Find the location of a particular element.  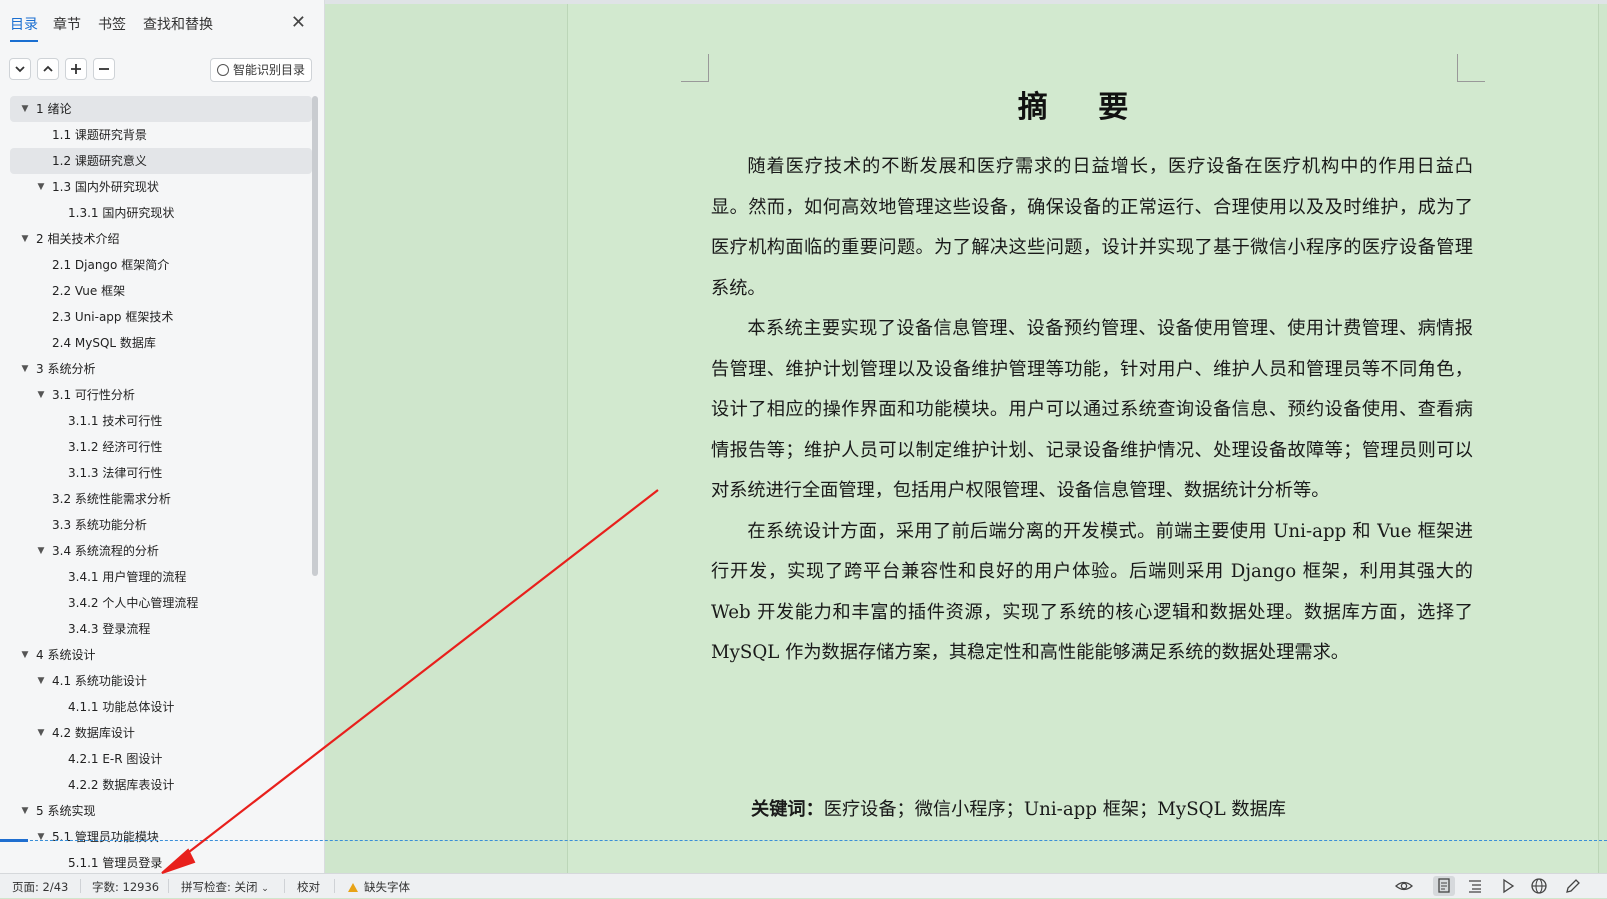

toc-item: 2.1 Django 框架简介 is located at coordinates (161, 265).